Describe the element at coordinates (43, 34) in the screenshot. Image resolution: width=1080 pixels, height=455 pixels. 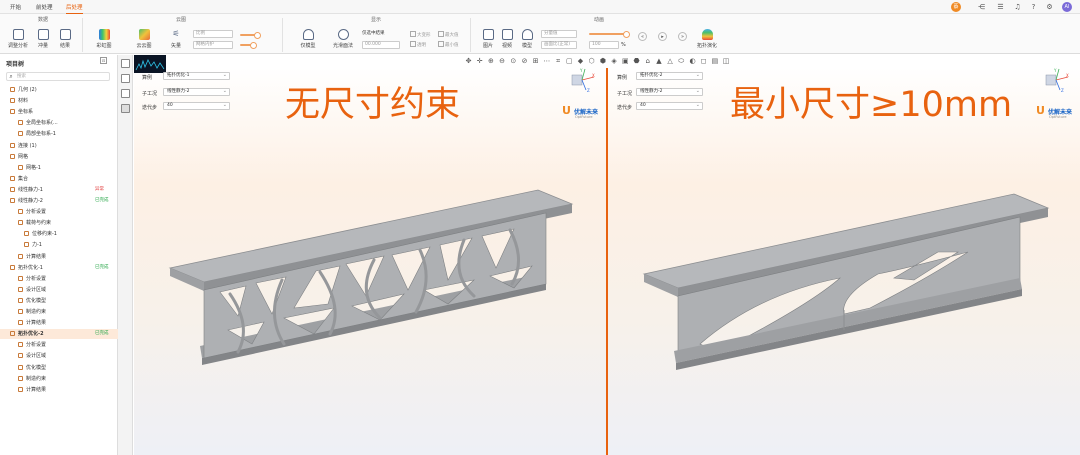
I see `chart-icon` at that location.